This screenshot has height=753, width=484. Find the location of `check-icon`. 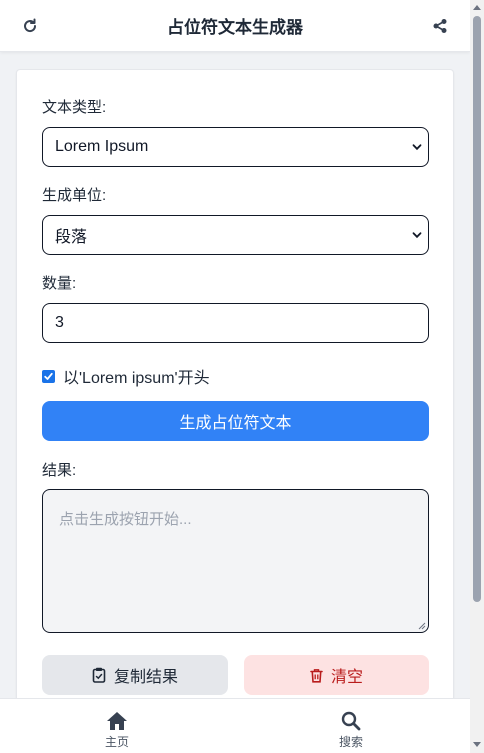

check-icon is located at coordinates (48, 376).